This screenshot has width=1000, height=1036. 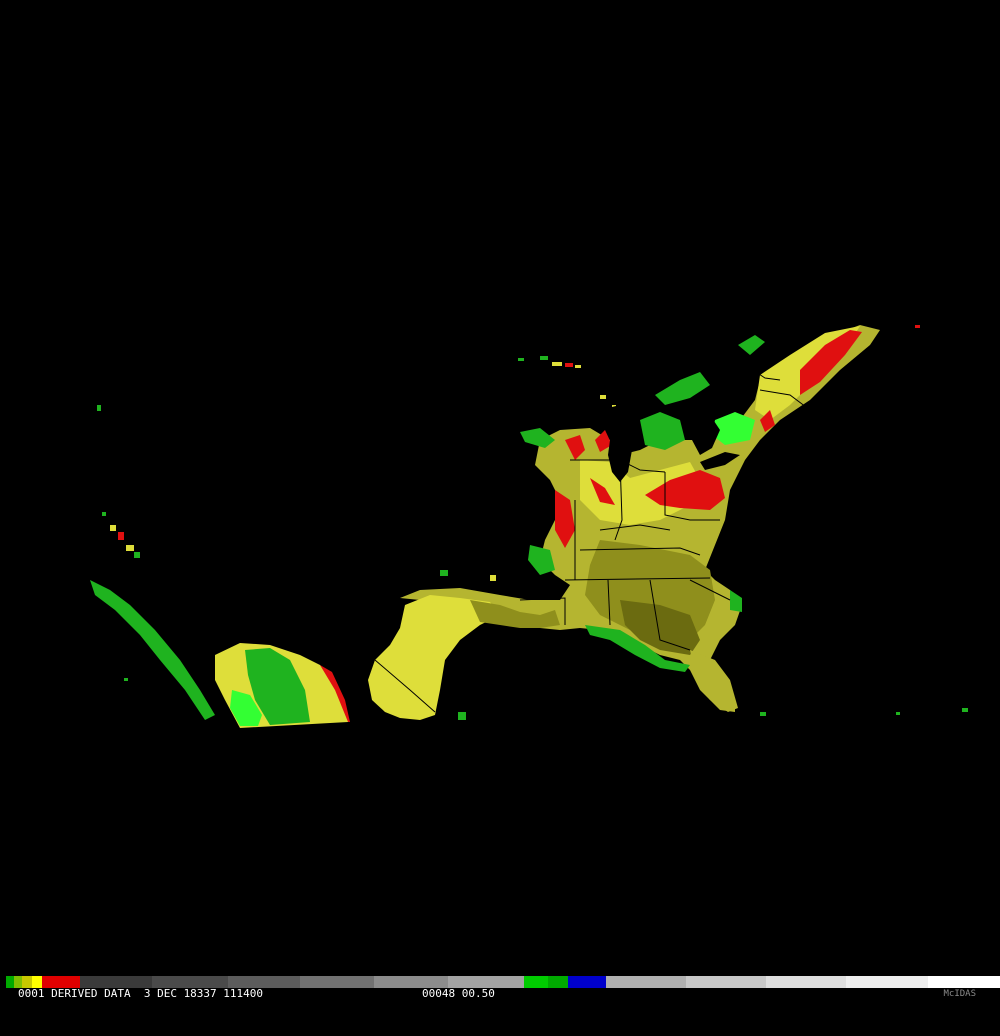 What do you see at coordinates (959, 994) in the screenshot?
I see `mcidas-logo-text: McIDAS` at bounding box center [959, 994].